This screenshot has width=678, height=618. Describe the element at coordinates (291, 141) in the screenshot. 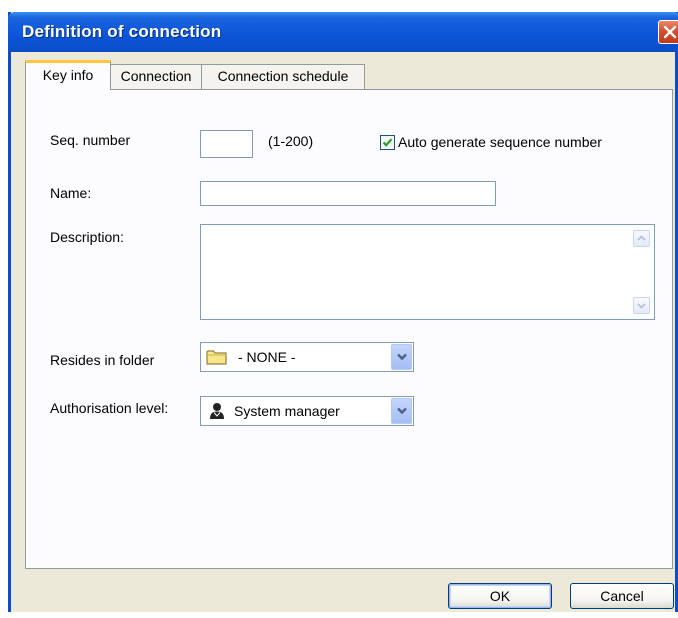

I see `seq-range-hint: (1-200)` at that location.